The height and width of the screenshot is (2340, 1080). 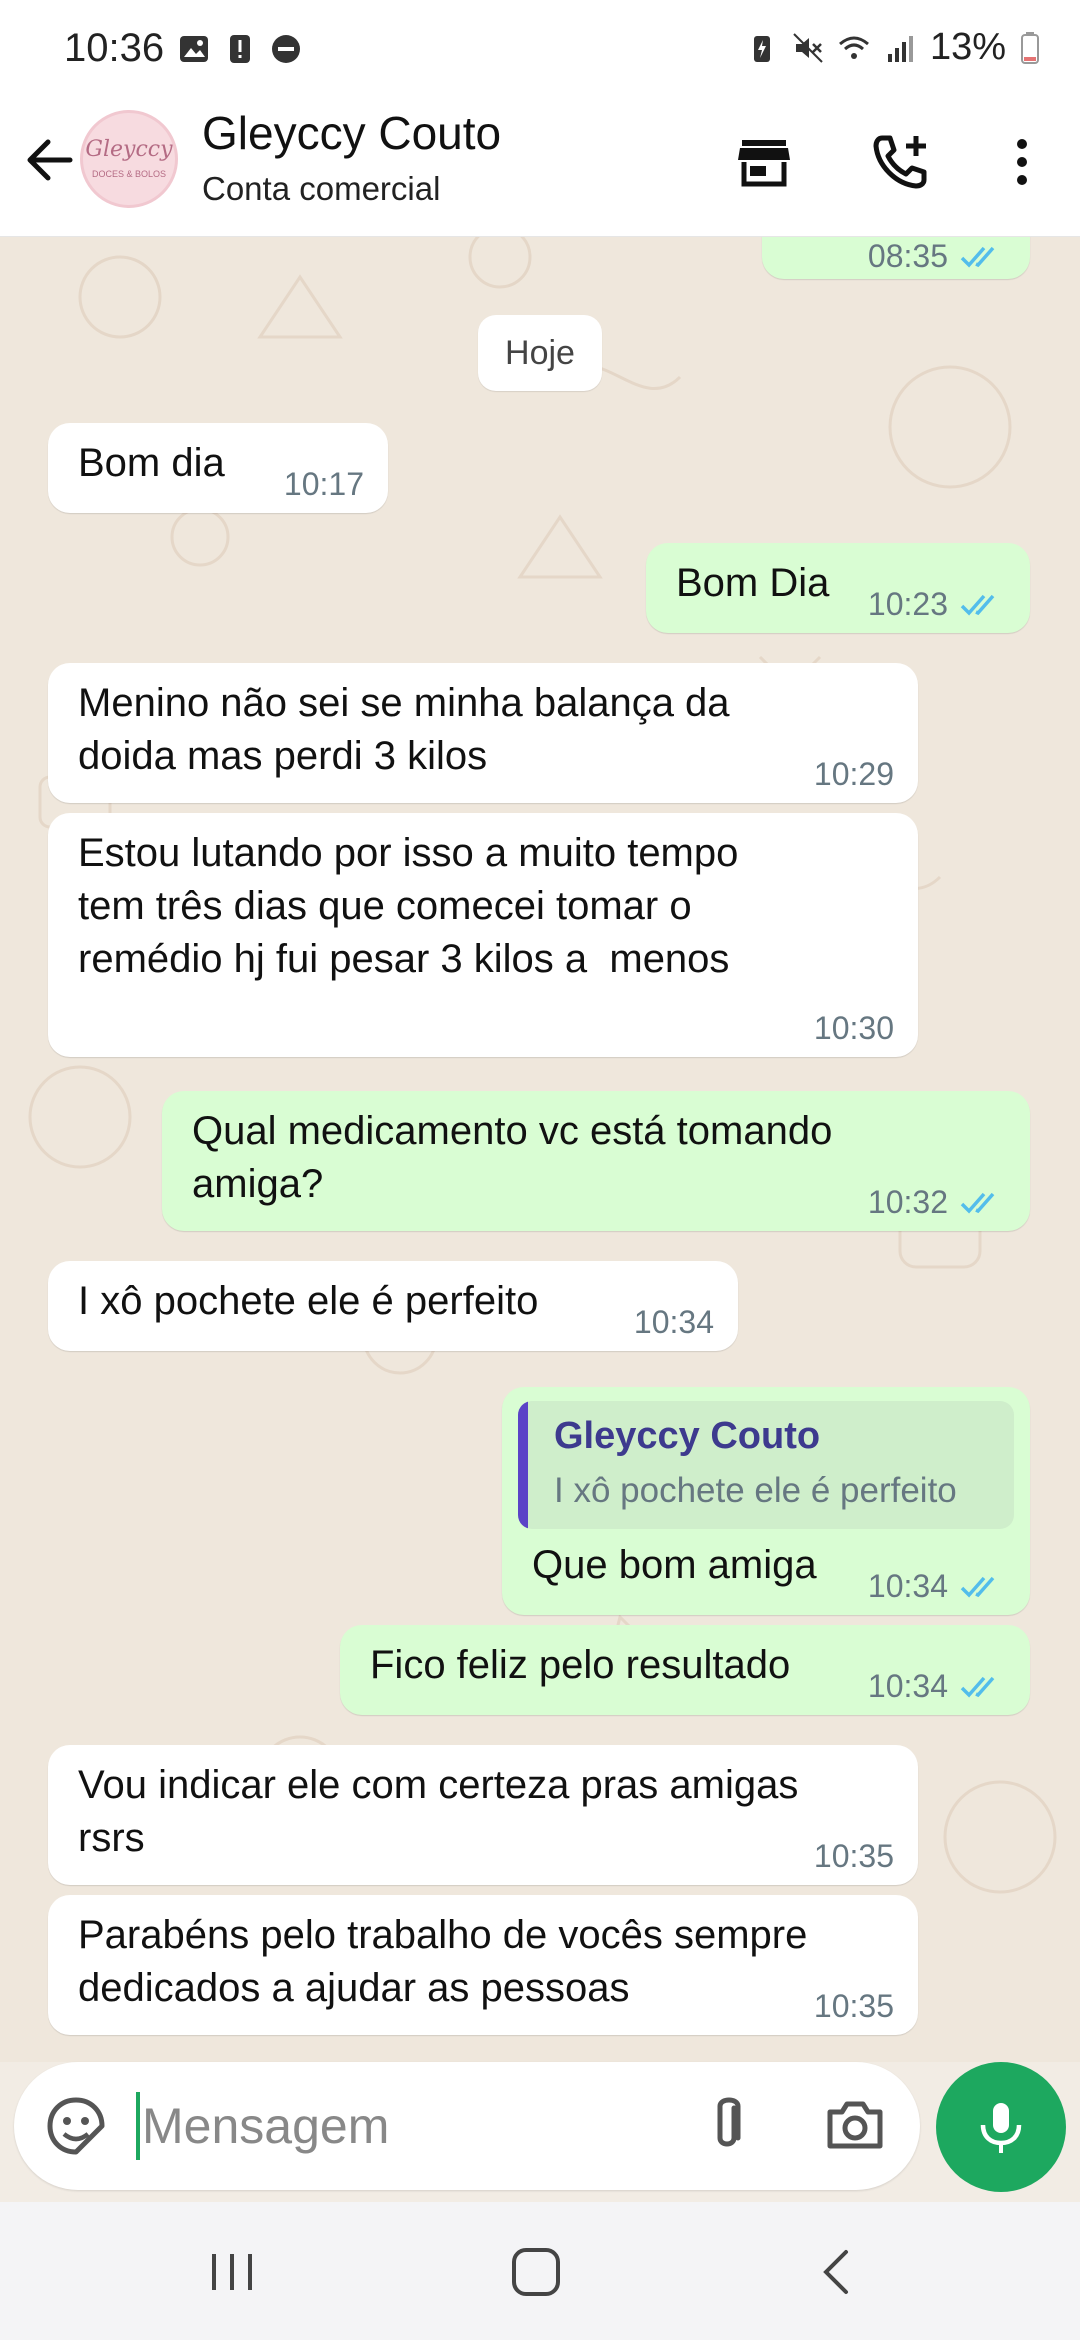 What do you see at coordinates (900, 48) in the screenshot?
I see `signal-icon` at bounding box center [900, 48].